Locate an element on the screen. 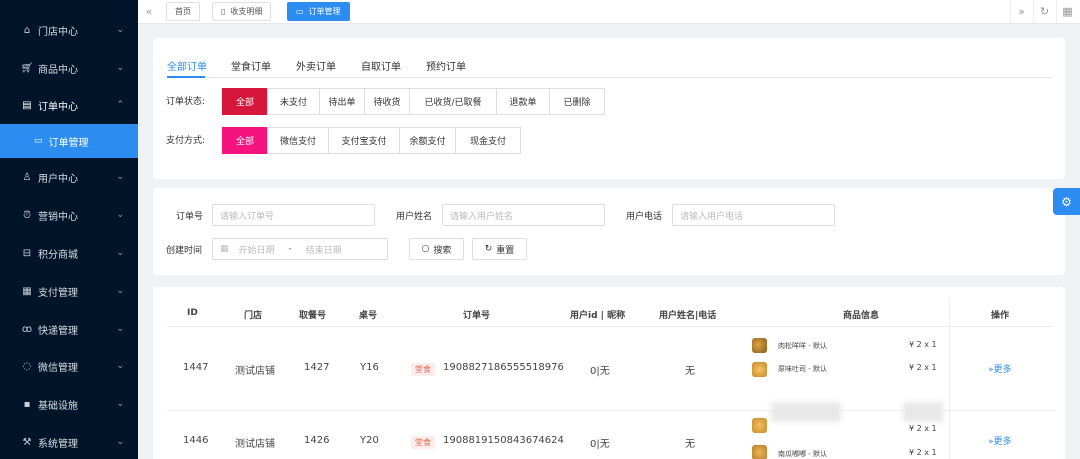 The width and height of the screenshot is (1080, 459). settings-button: ⚙︎ is located at coordinates (1066, 201).